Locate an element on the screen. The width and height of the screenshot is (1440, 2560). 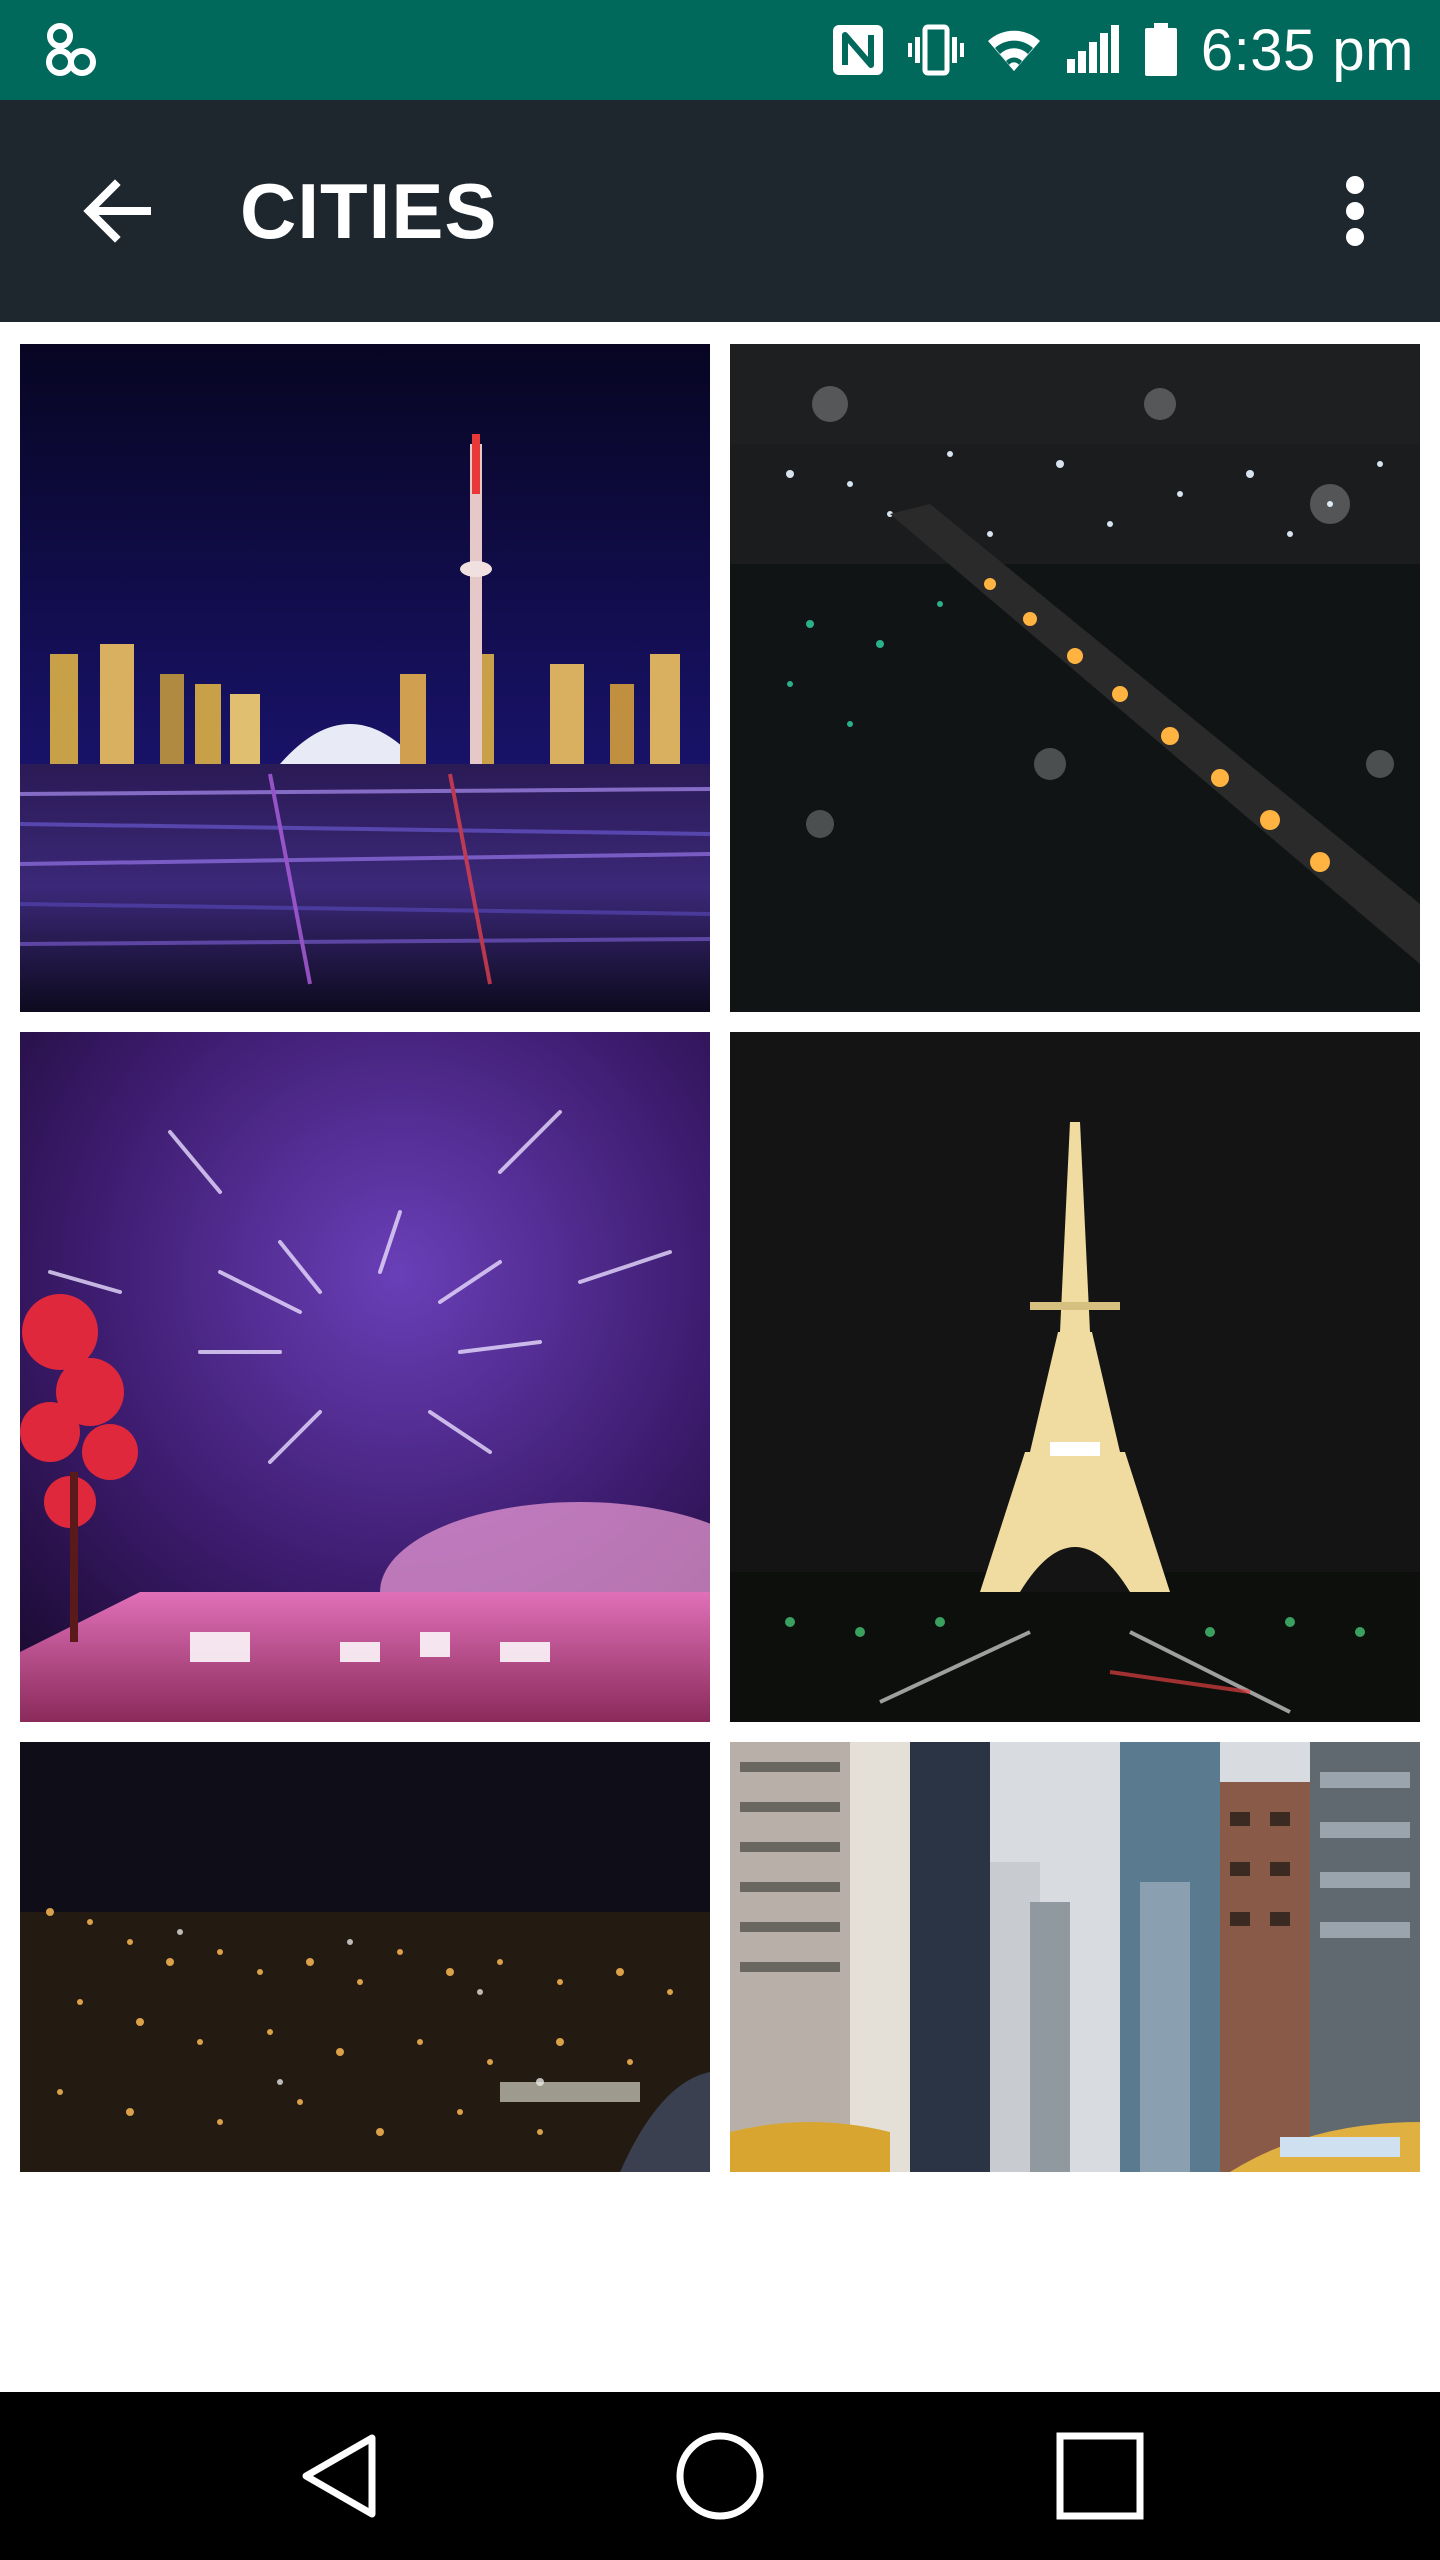
bridge-photo is located at coordinates (1075, 678).